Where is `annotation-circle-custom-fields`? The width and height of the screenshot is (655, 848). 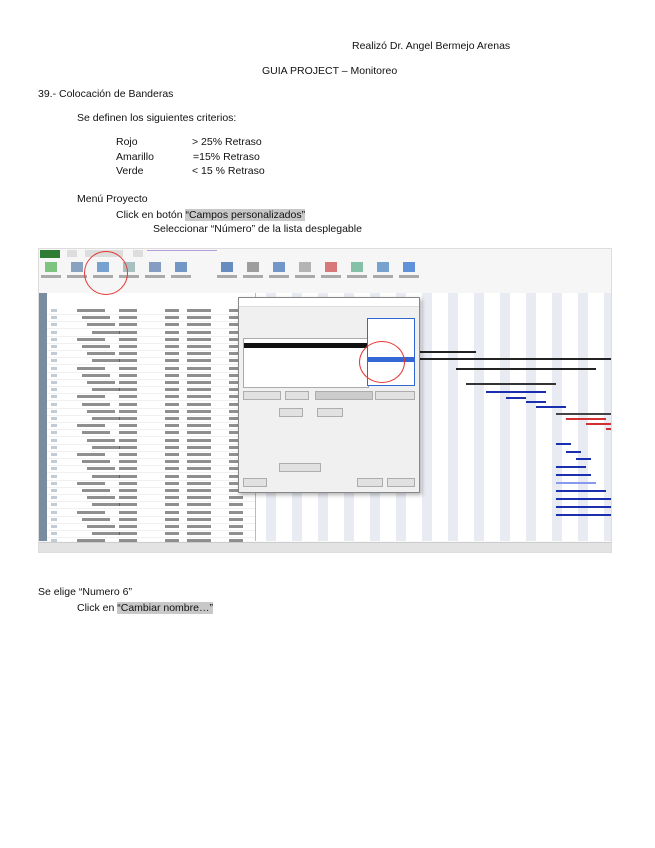 annotation-circle-custom-fields is located at coordinates (106, 273).